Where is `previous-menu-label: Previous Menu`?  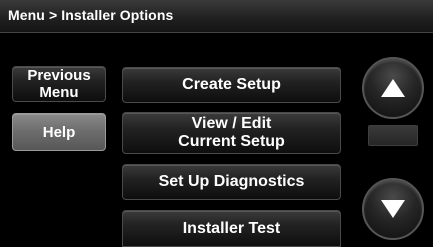
previous-menu-label: Previous Menu is located at coordinates (59, 84).